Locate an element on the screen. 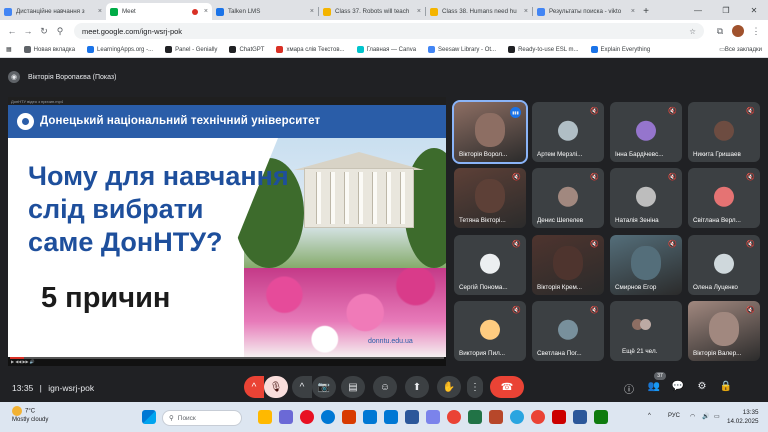  weather-desc: Mostly cloudy is located at coordinates (30, 420).